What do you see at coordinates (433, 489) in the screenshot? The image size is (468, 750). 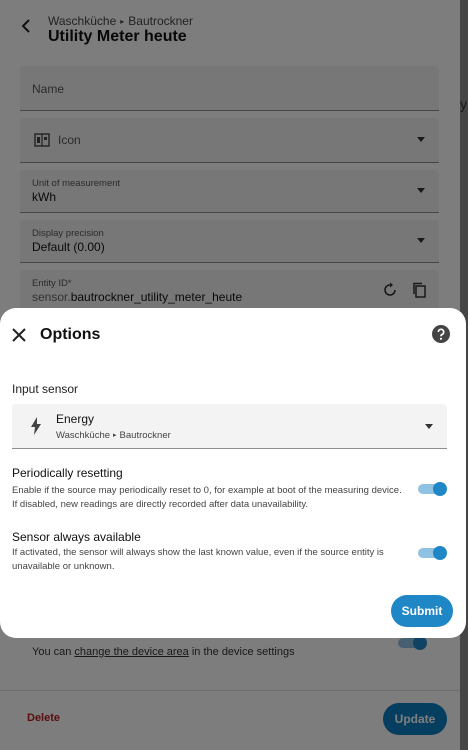 I see `periodically-resetting-toggle` at bounding box center [433, 489].